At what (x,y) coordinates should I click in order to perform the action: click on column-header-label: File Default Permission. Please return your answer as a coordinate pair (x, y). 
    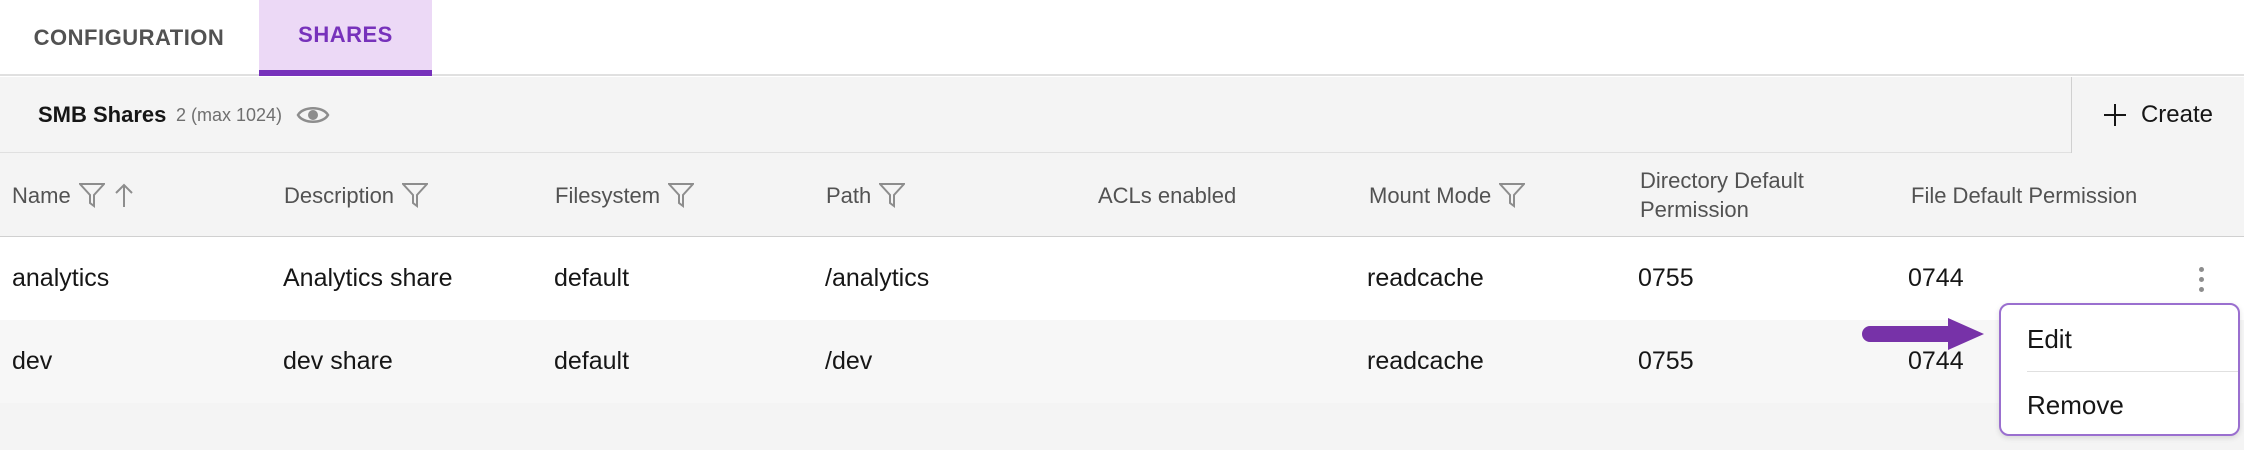
    Looking at the image, I should click on (2024, 195).